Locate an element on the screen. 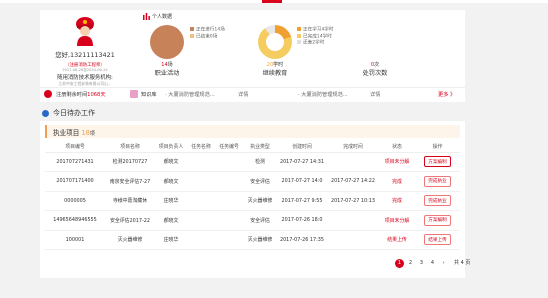 Image resolution: width=548 pixels, height=298 pixels. firefighter-avatar-icon is located at coordinates (85, 31).